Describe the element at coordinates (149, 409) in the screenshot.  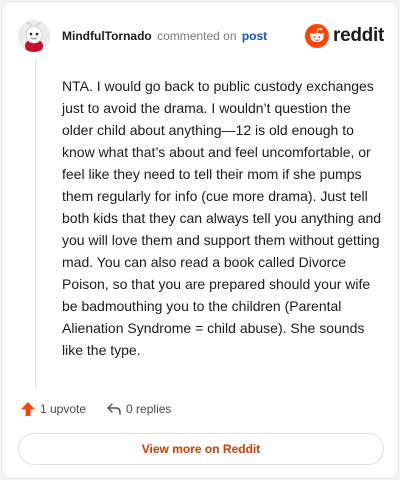
I see `reply-count: 0 replies` at that location.